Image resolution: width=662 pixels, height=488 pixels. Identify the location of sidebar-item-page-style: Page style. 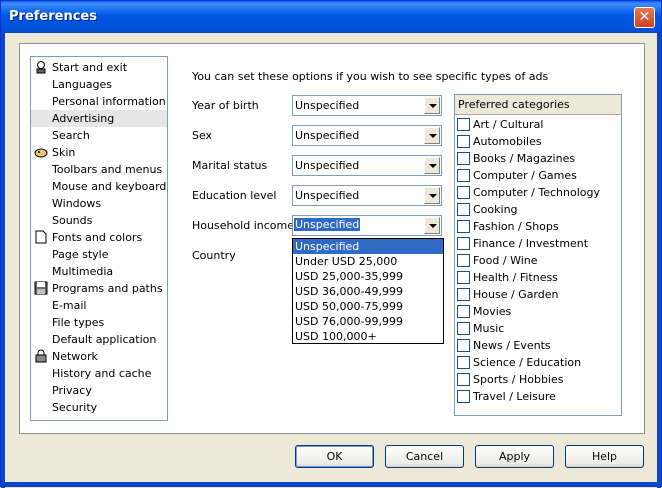
(99, 254).